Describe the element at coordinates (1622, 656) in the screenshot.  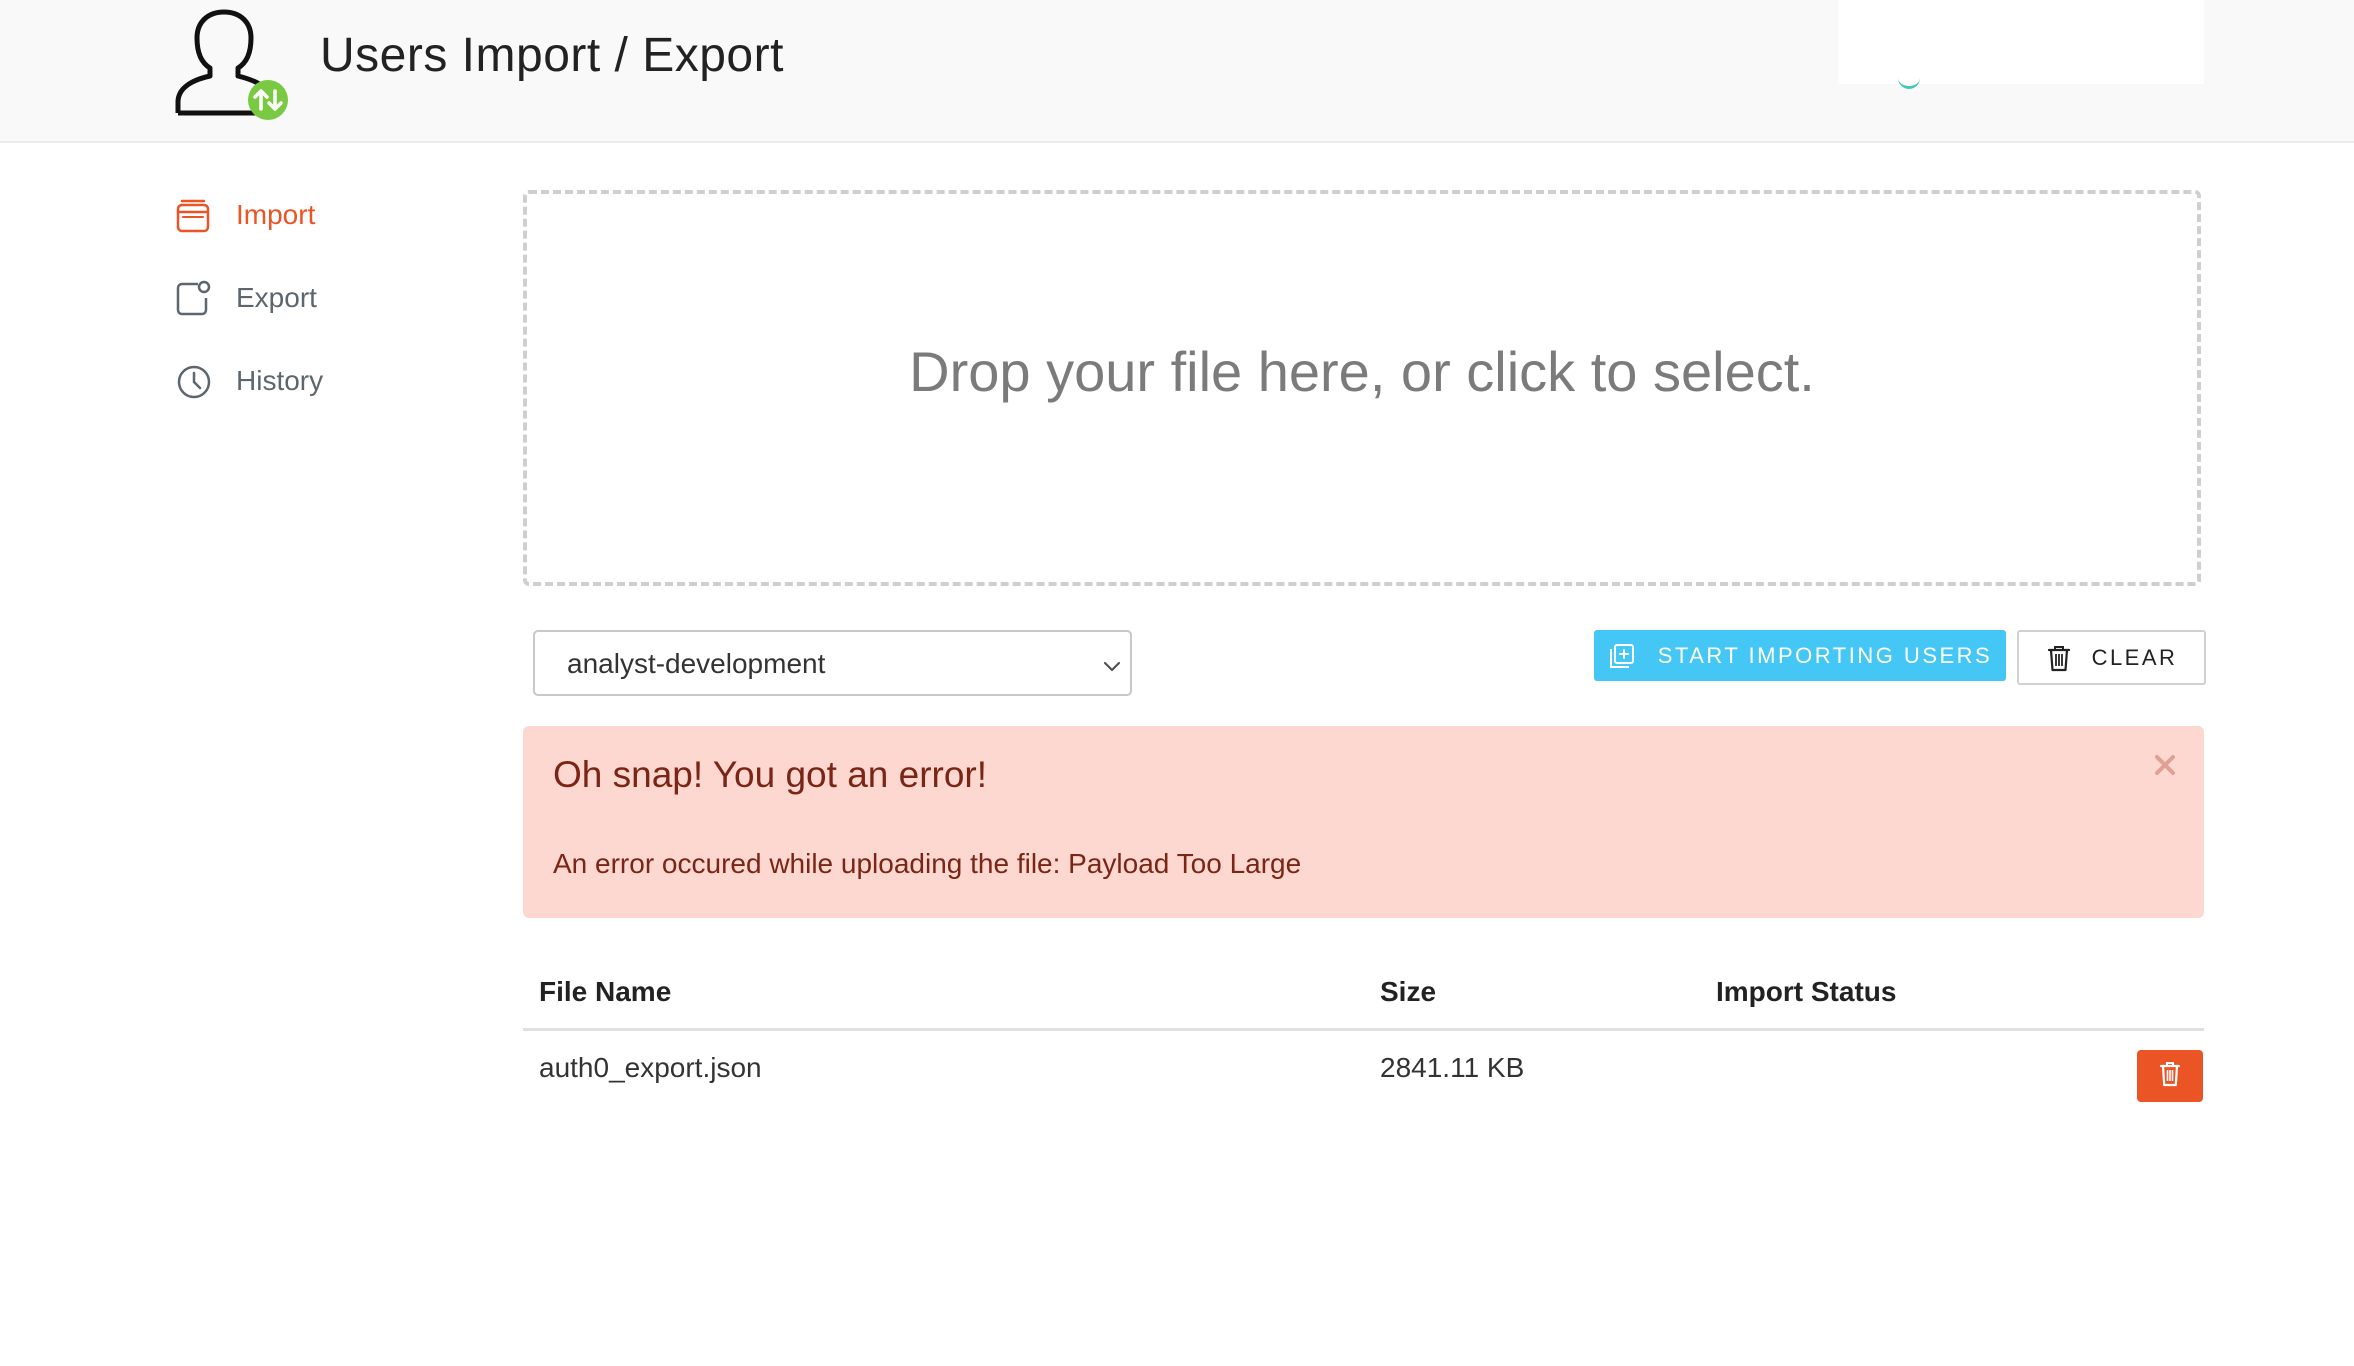
I see `import-users-icon` at that location.